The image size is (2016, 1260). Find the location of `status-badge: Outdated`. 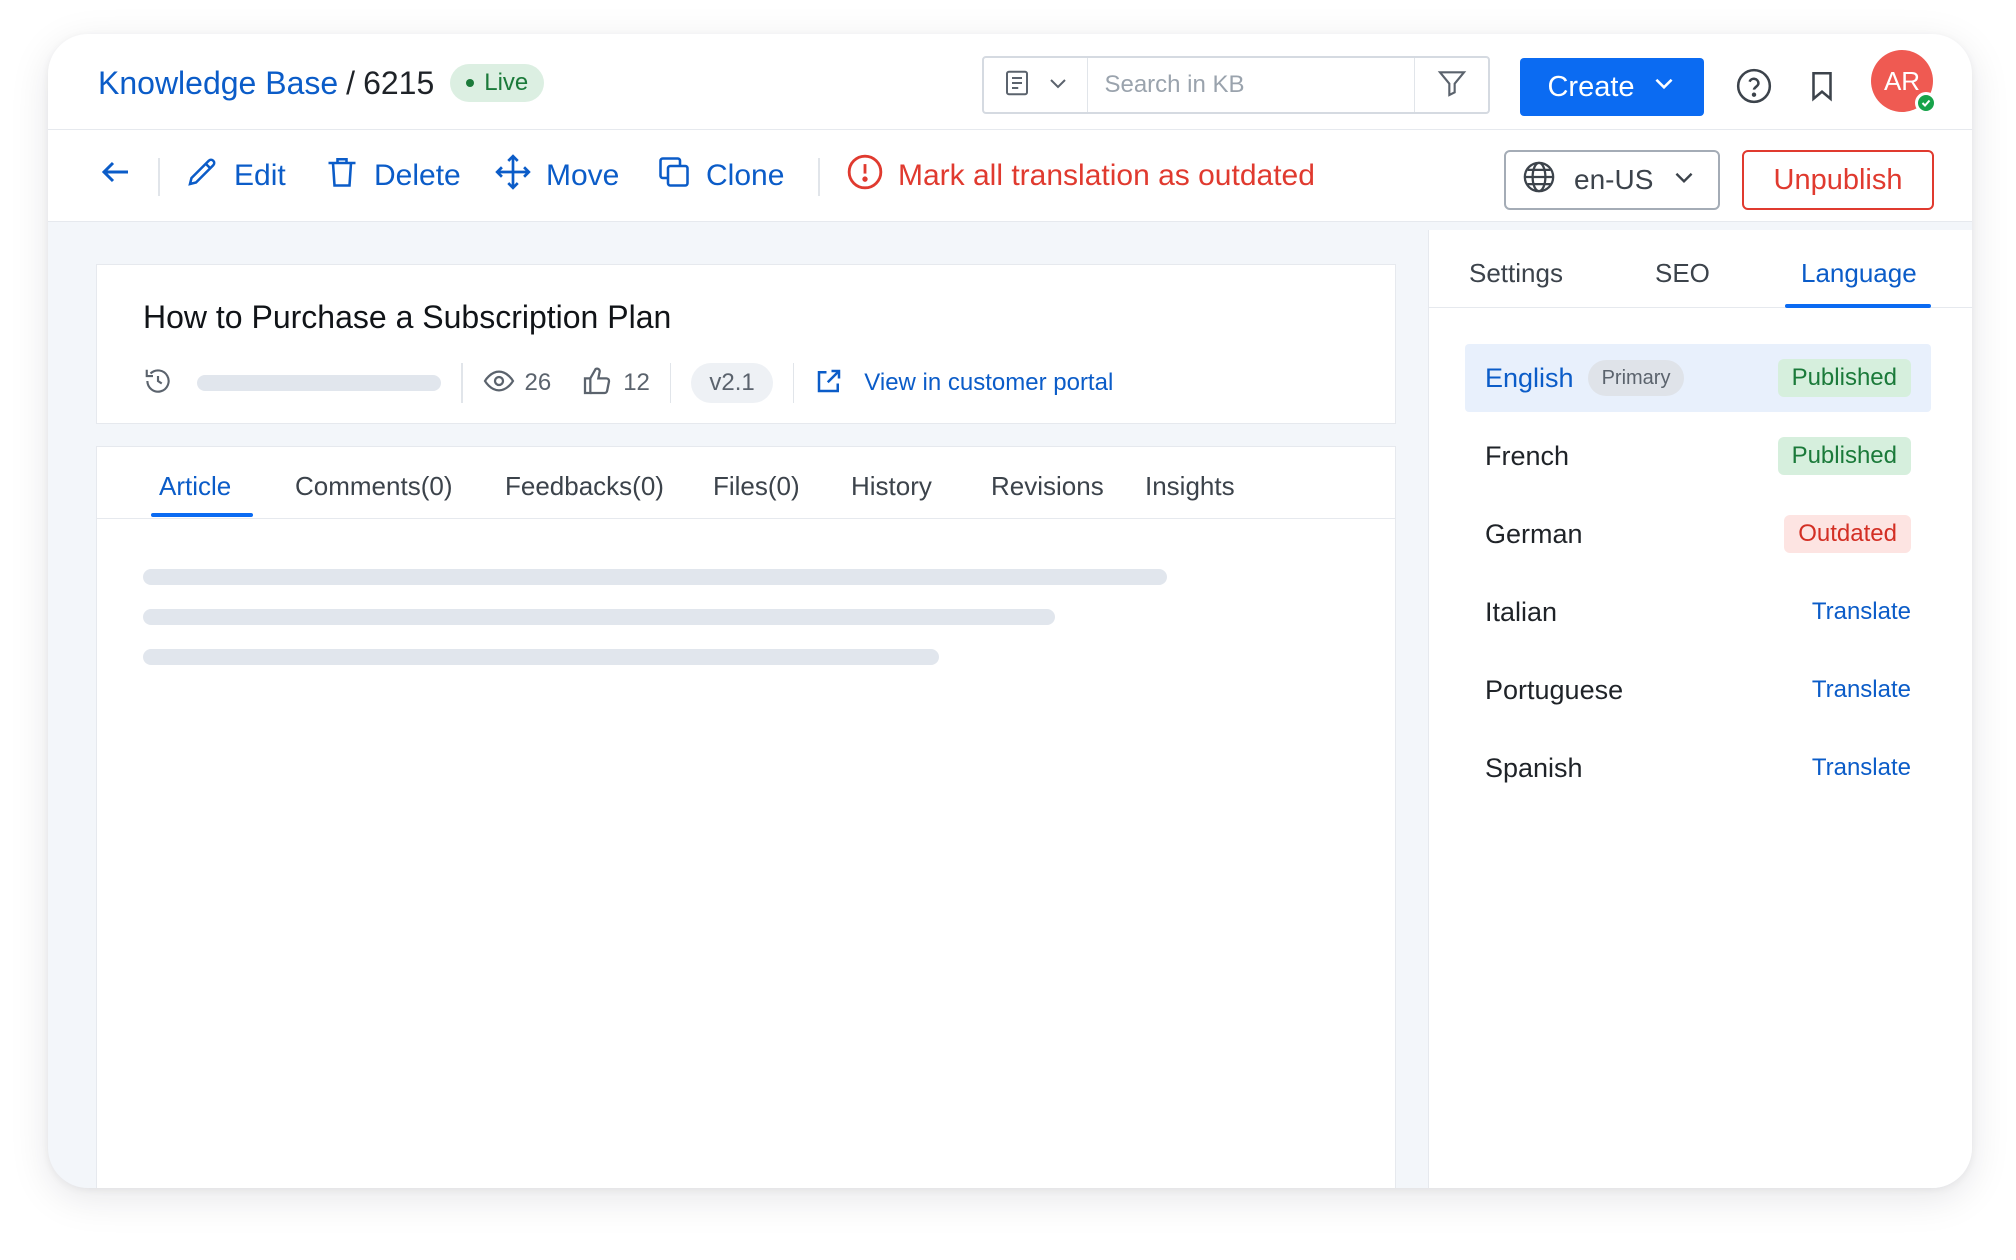

status-badge: Outdated is located at coordinates (1847, 534).